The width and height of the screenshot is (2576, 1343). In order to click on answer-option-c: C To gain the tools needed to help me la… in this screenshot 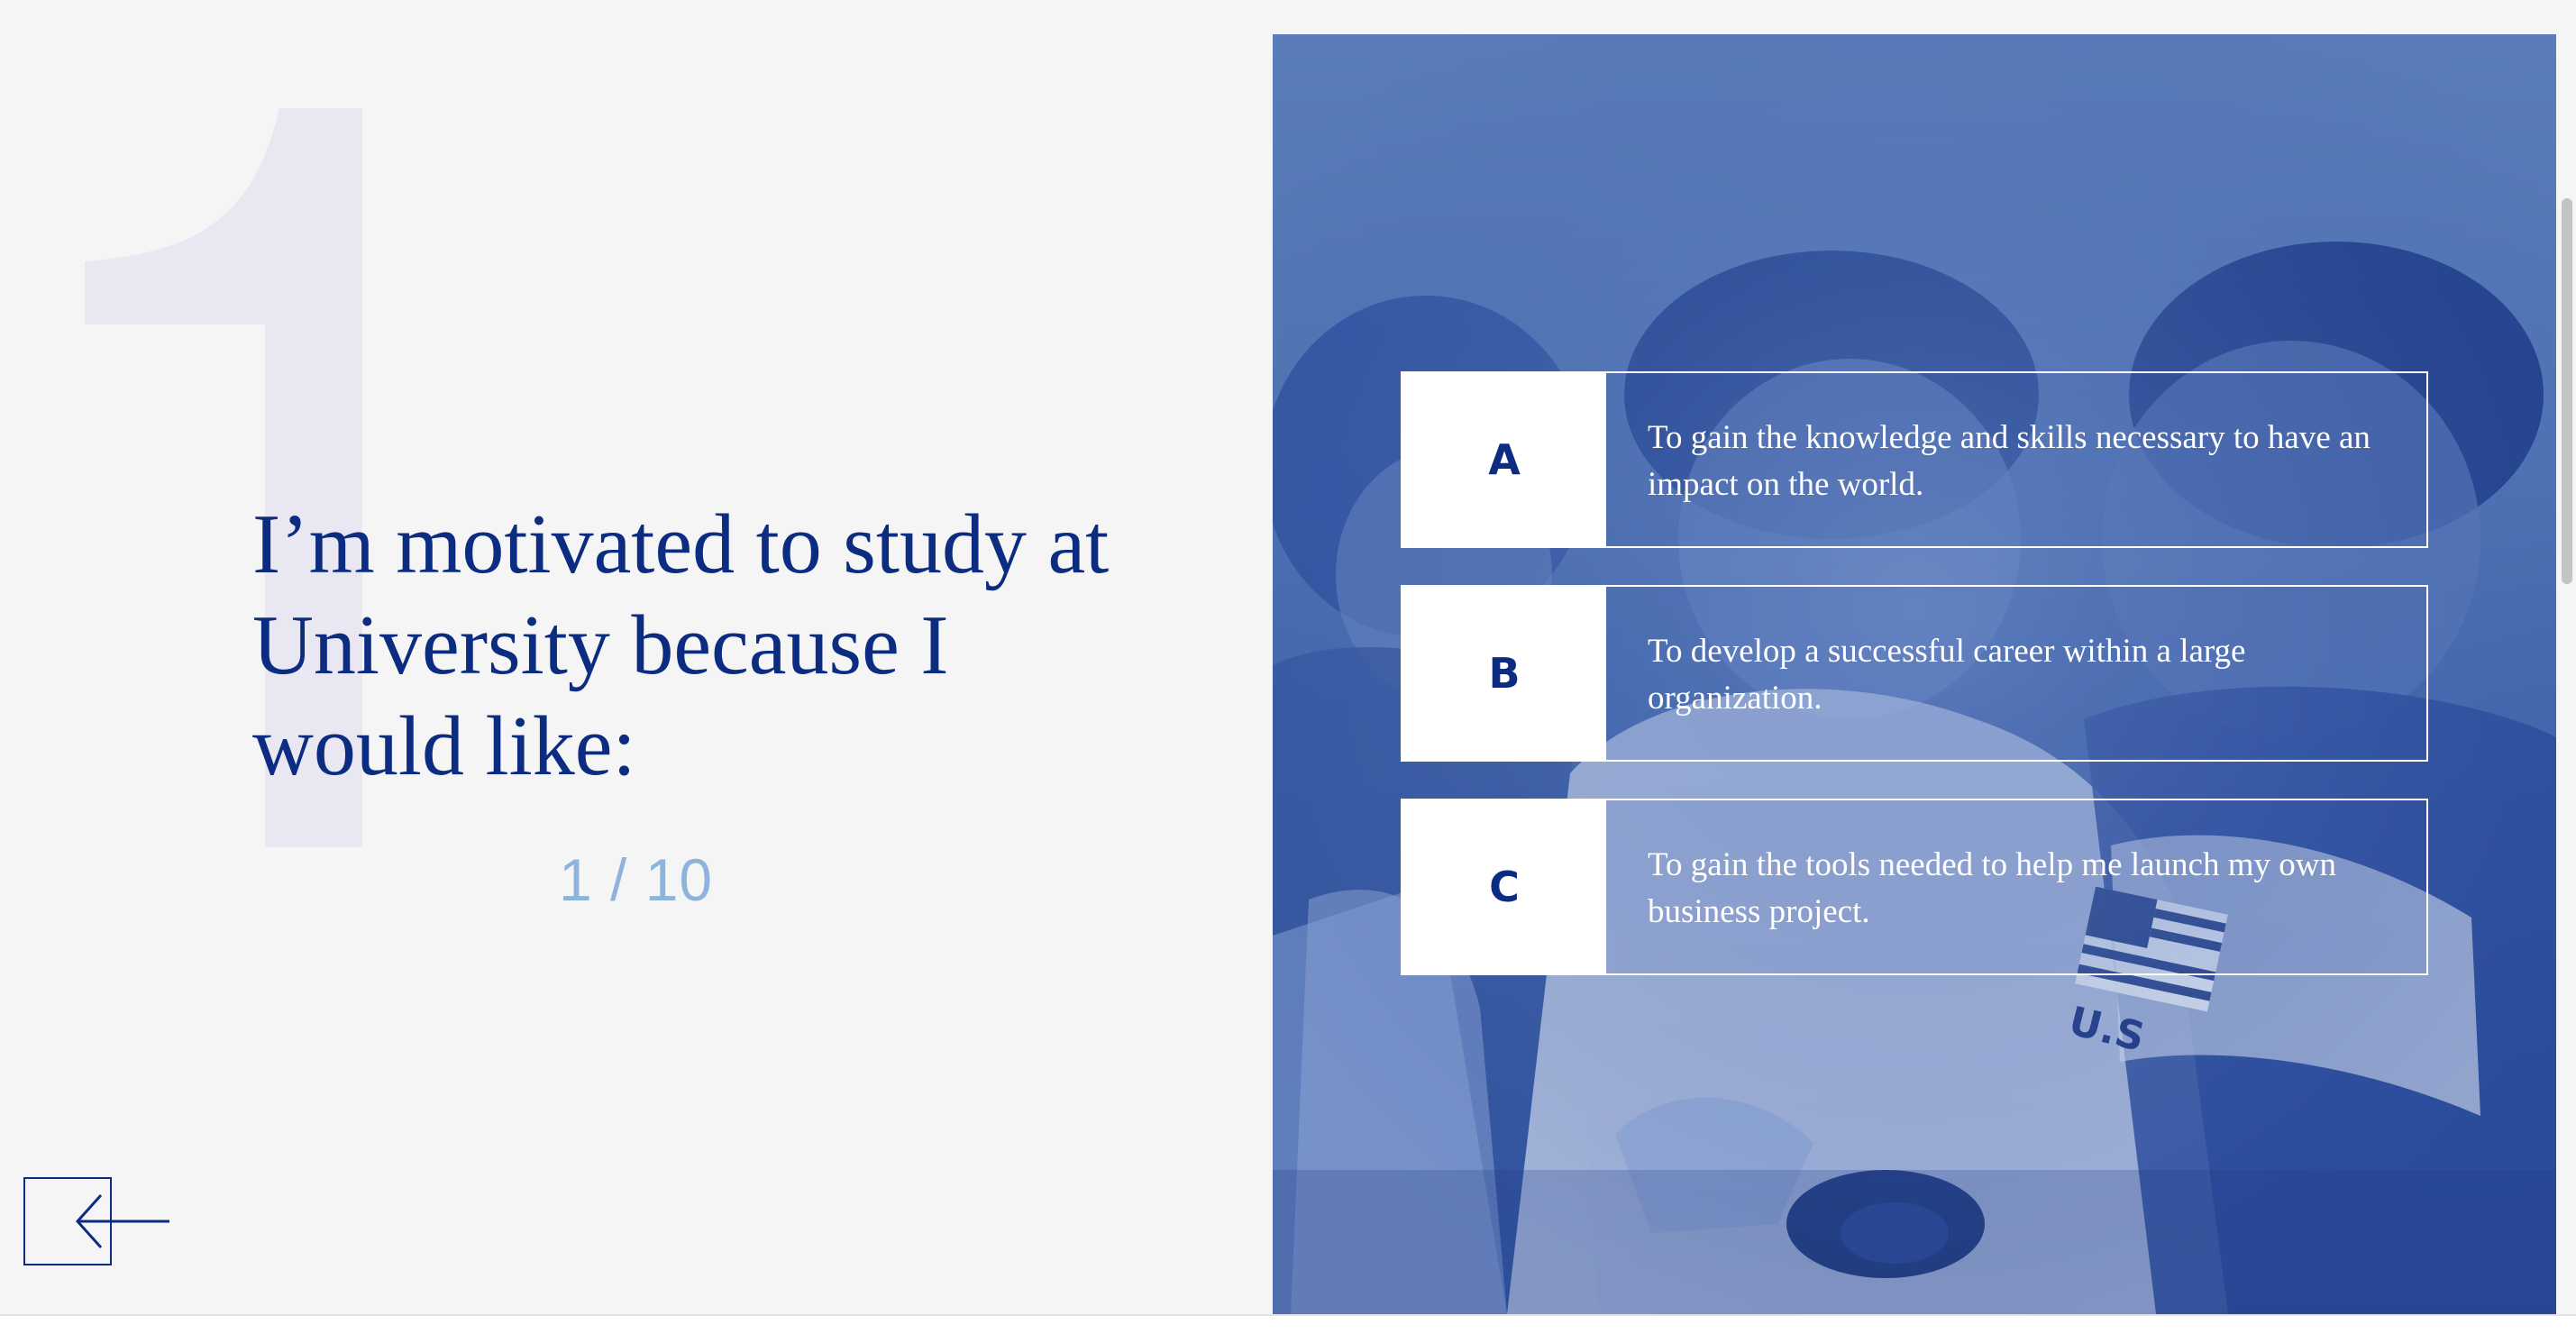, I will do `click(1915, 887)`.